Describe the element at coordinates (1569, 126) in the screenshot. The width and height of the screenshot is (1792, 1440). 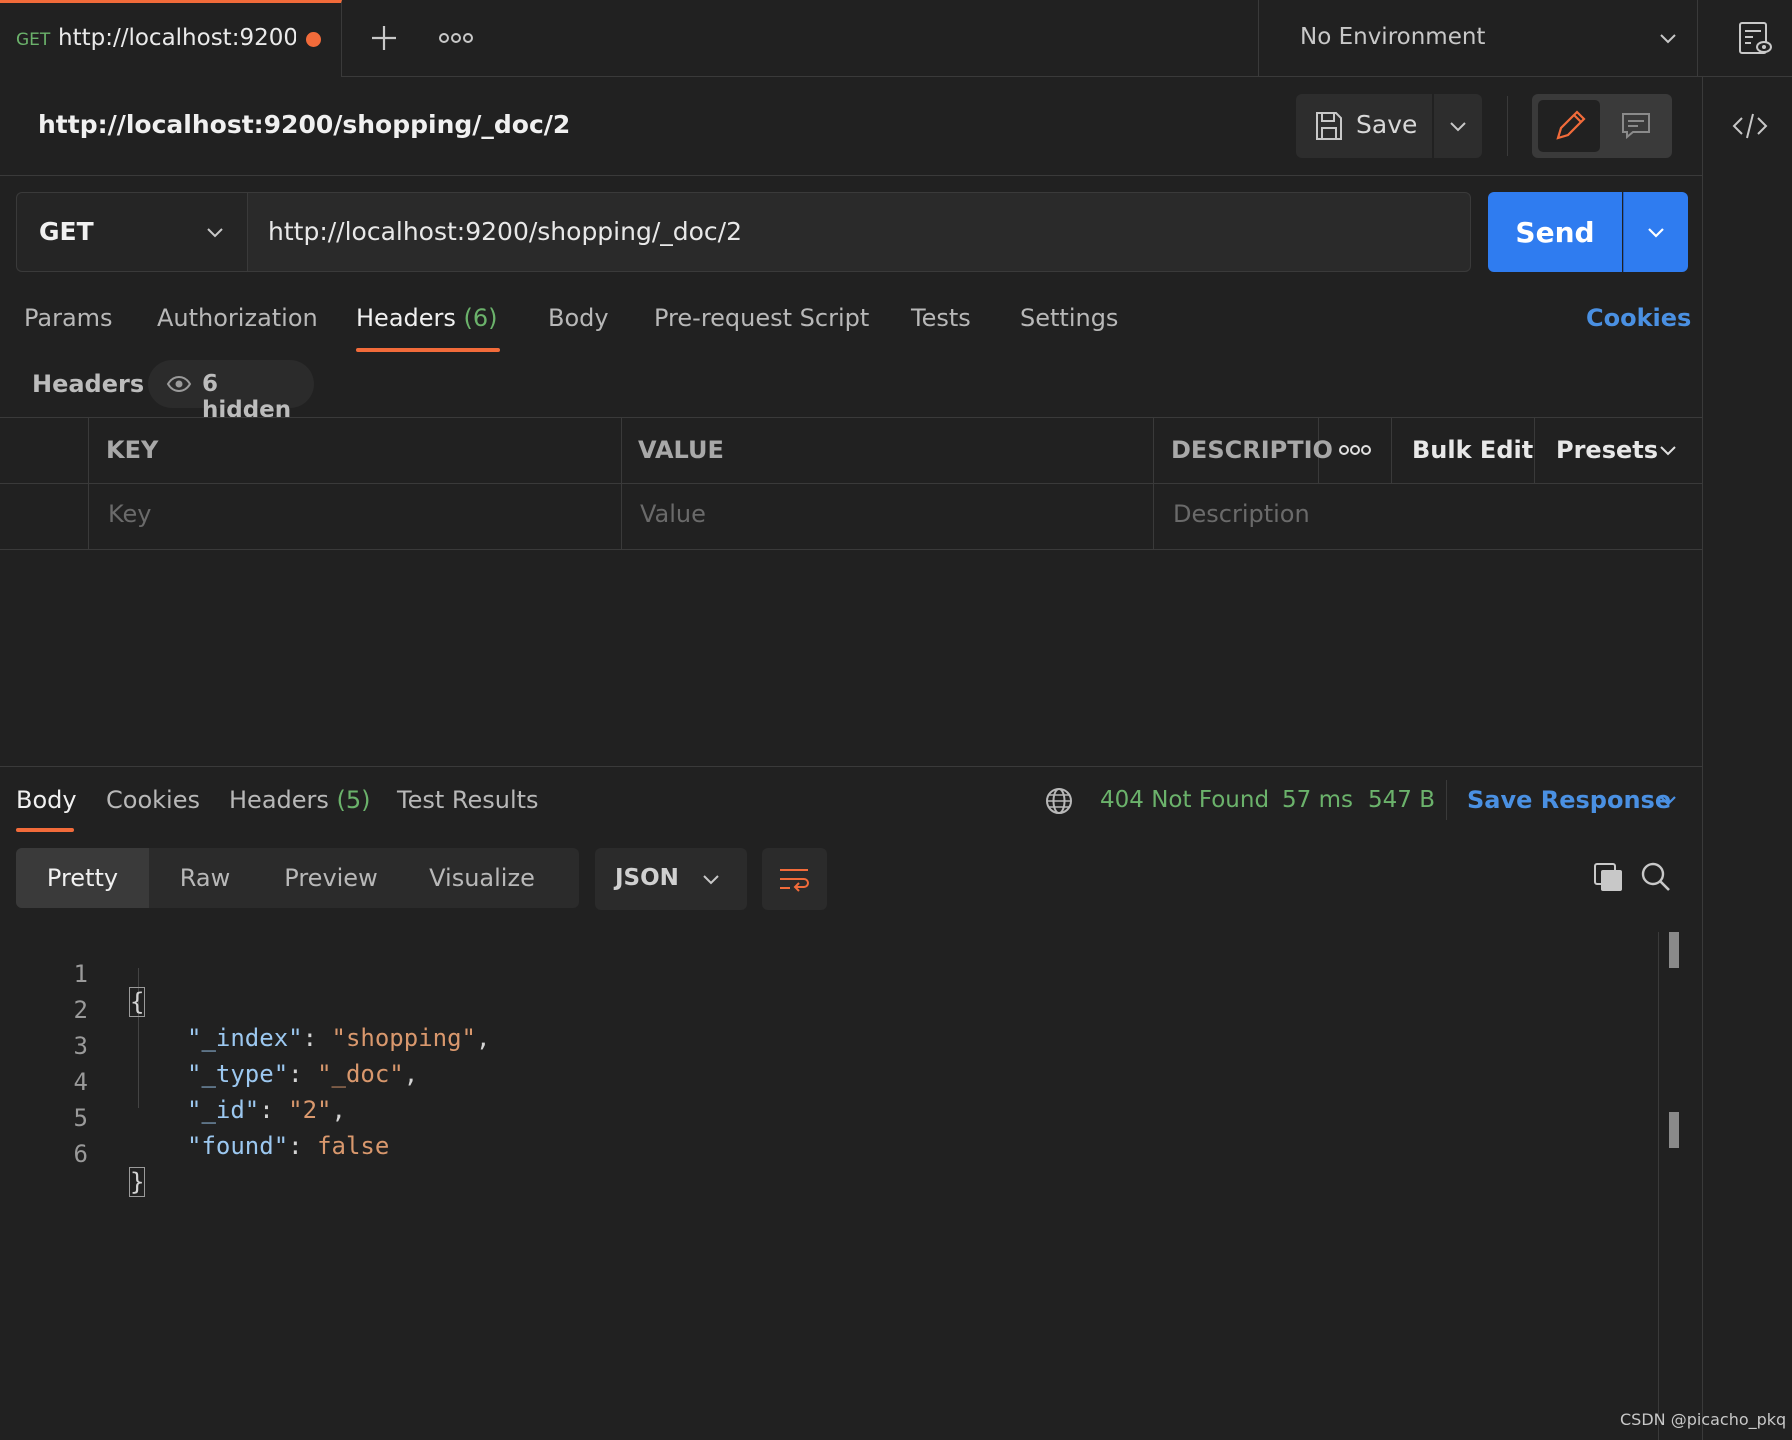
I see `edit-mode-button` at that location.